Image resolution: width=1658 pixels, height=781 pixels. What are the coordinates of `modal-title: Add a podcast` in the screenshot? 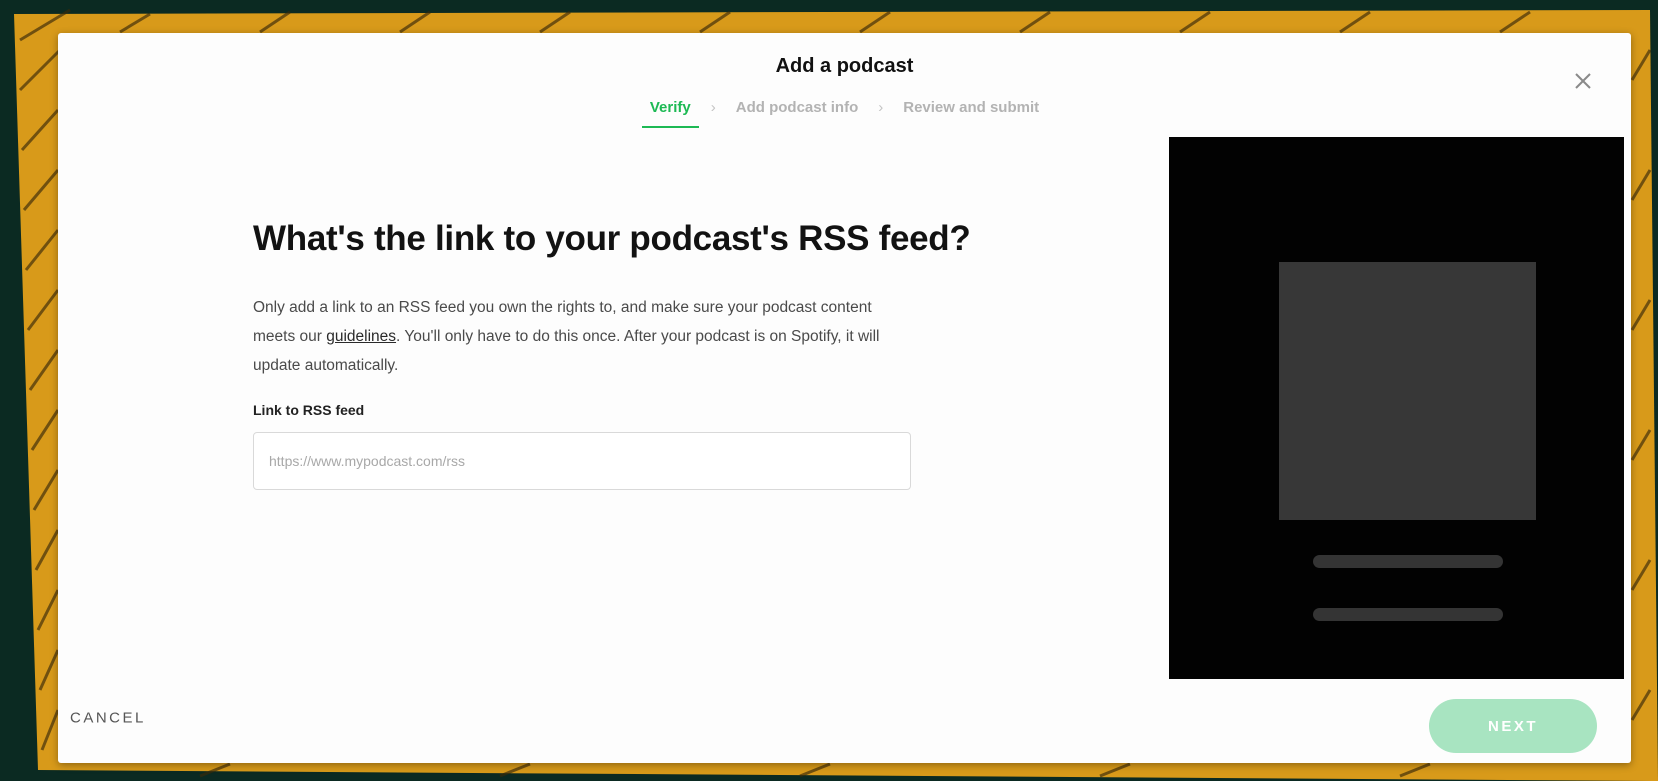 It's located at (844, 66).